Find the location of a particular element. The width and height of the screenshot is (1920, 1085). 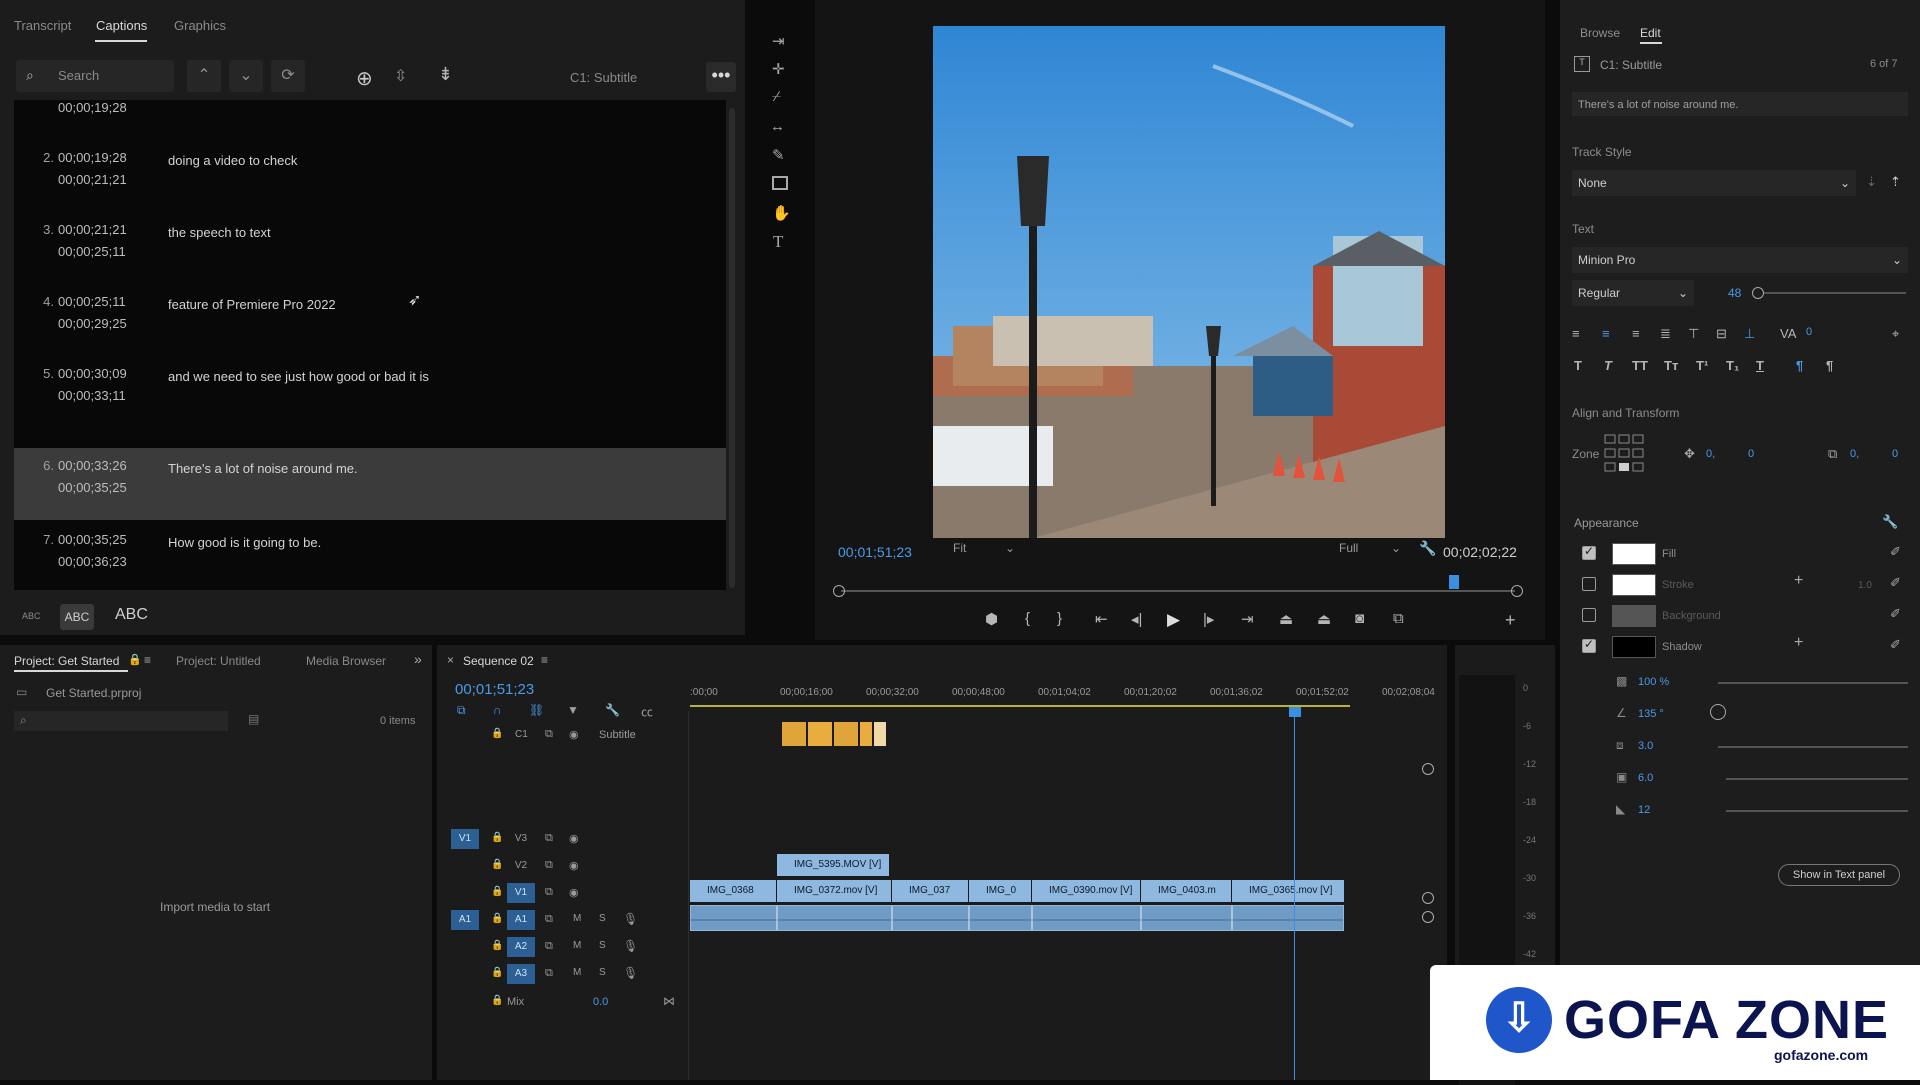

vertical-zoom-handle is located at coordinates (1428, 898).